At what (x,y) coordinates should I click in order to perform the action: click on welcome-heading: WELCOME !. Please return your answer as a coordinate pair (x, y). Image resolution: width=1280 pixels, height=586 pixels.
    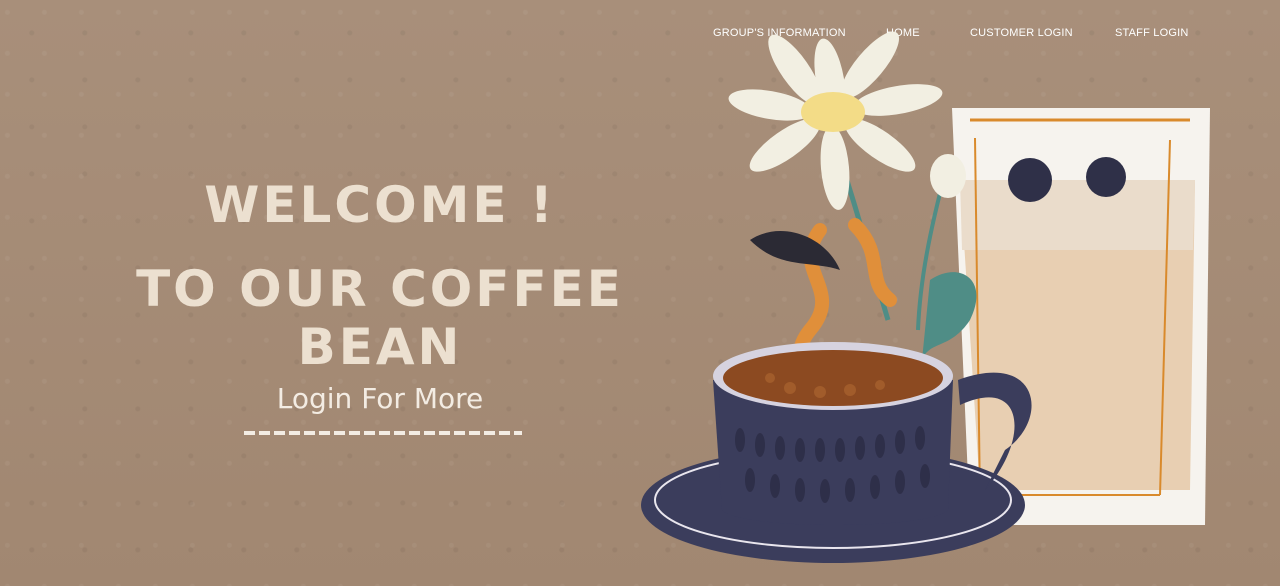
    Looking at the image, I should click on (380, 205).